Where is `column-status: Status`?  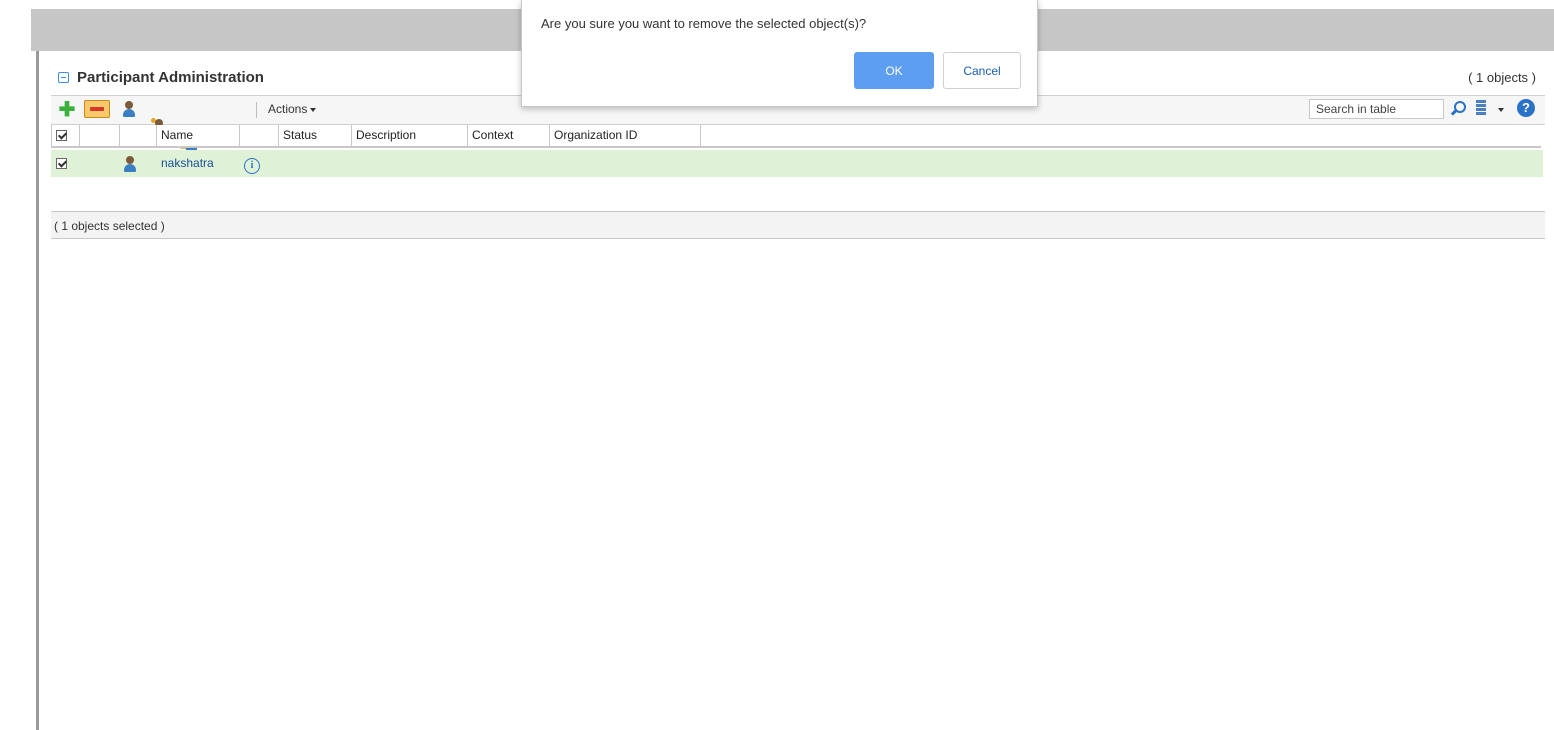
column-status: Status is located at coordinates (315, 135).